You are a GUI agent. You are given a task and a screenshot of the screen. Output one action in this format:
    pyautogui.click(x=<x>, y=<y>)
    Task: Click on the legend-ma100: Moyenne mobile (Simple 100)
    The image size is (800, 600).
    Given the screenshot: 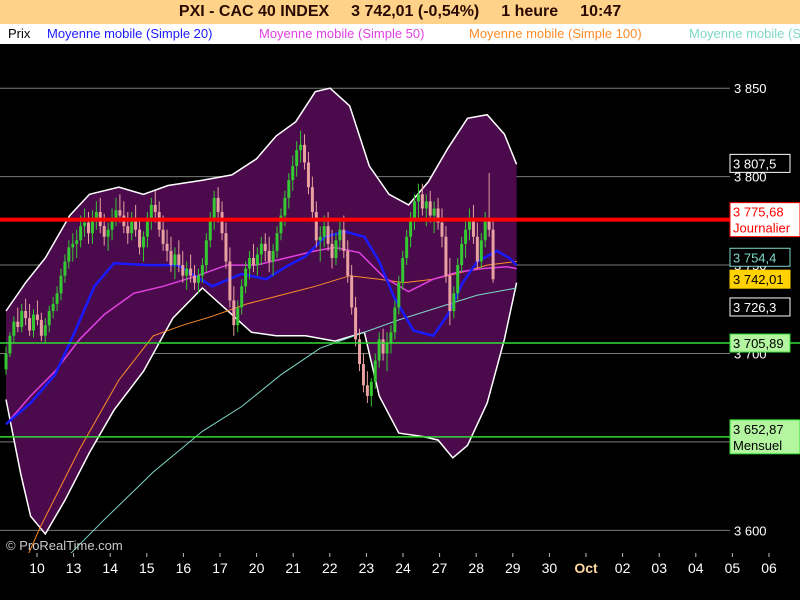 What is the action you would take?
    pyautogui.click(x=555, y=33)
    